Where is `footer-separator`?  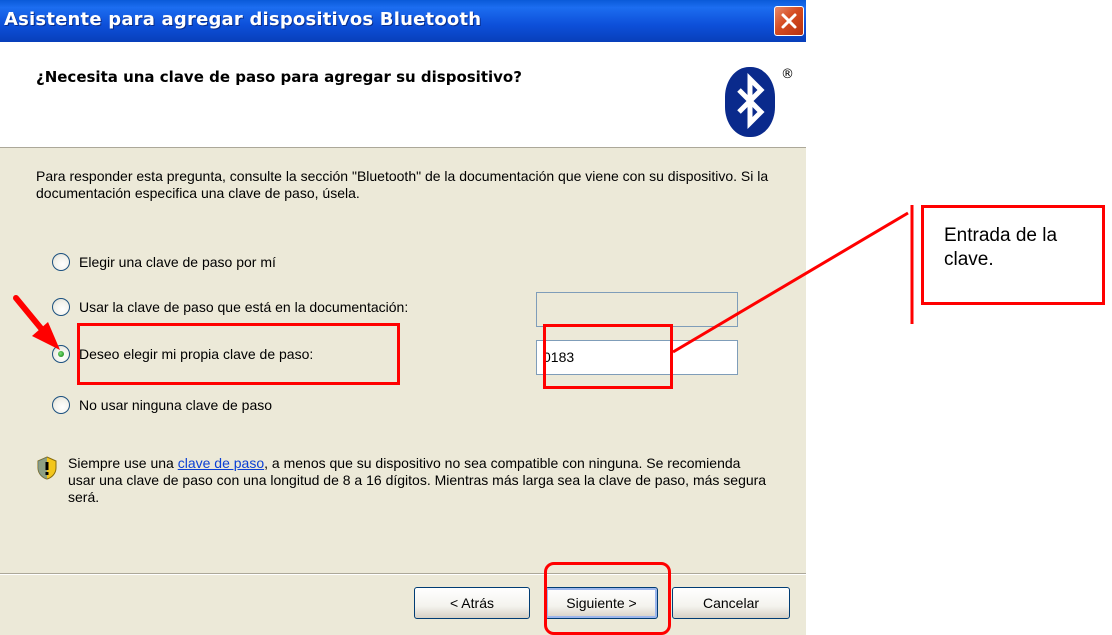
footer-separator is located at coordinates (403, 574).